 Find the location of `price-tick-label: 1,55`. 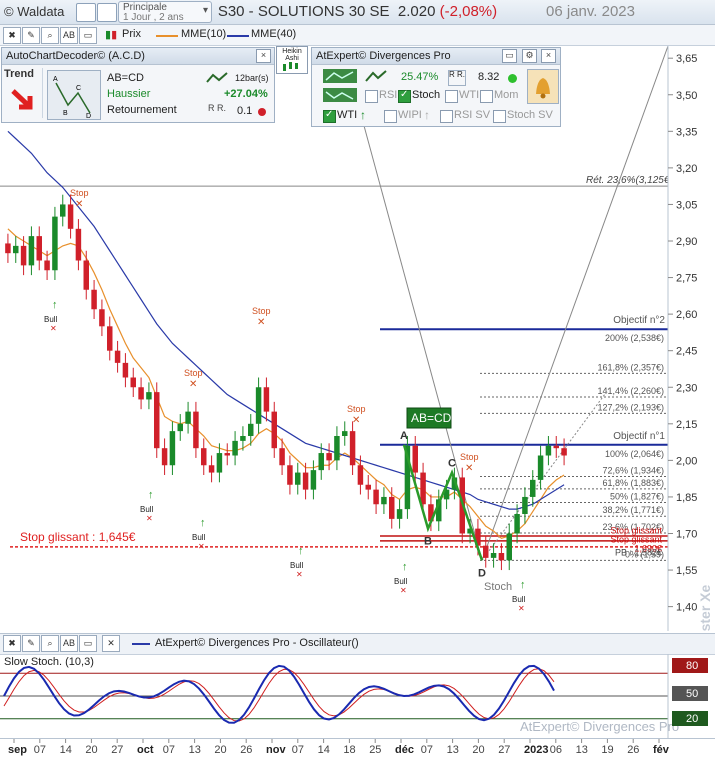

price-tick-label: 1,55 is located at coordinates (686, 571).